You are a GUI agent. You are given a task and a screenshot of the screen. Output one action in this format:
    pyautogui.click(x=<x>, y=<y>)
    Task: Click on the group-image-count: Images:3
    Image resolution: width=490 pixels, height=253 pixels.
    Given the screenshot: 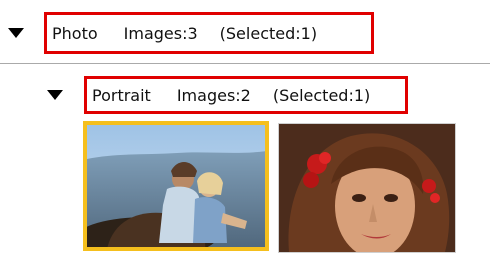 What is the action you would take?
    pyautogui.click(x=160, y=33)
    